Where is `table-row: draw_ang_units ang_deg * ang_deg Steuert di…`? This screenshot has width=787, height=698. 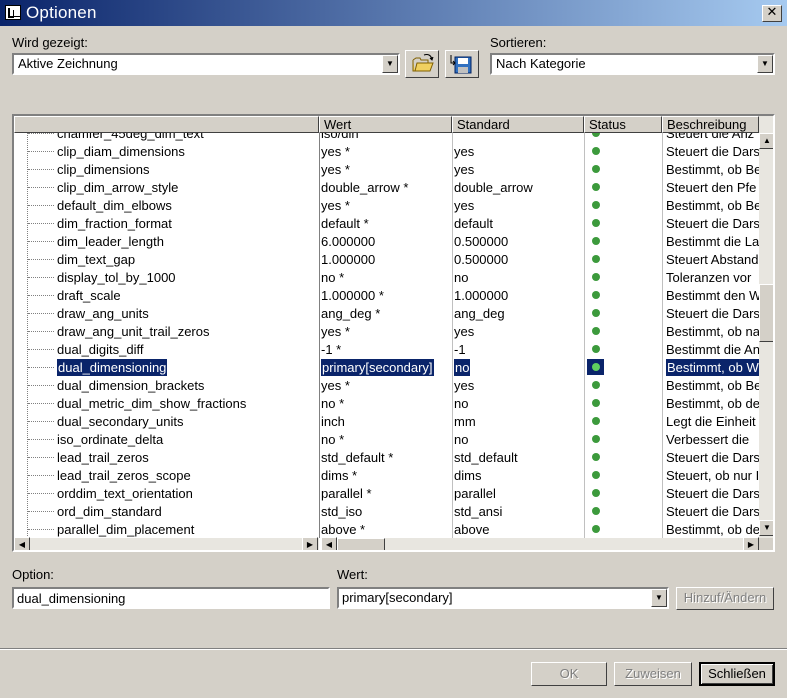
table-row: draw_ang_units ang_deg * ang_deg Steuert di… is located at coordinates (386, 313).